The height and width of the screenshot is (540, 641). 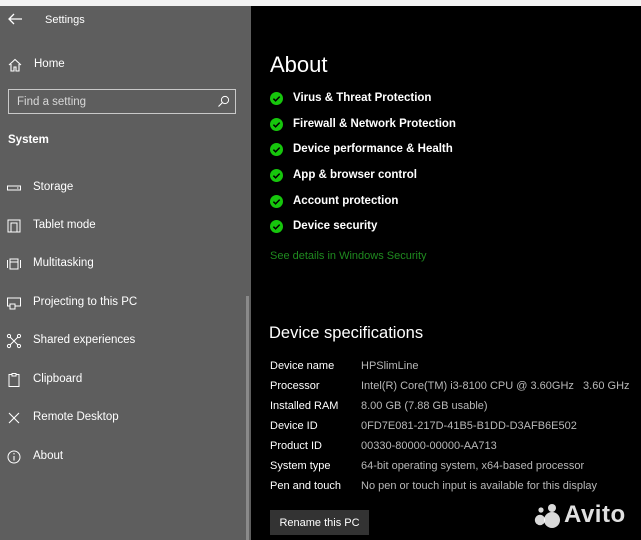 I want to click on search-input, so click(x=109, y=101).